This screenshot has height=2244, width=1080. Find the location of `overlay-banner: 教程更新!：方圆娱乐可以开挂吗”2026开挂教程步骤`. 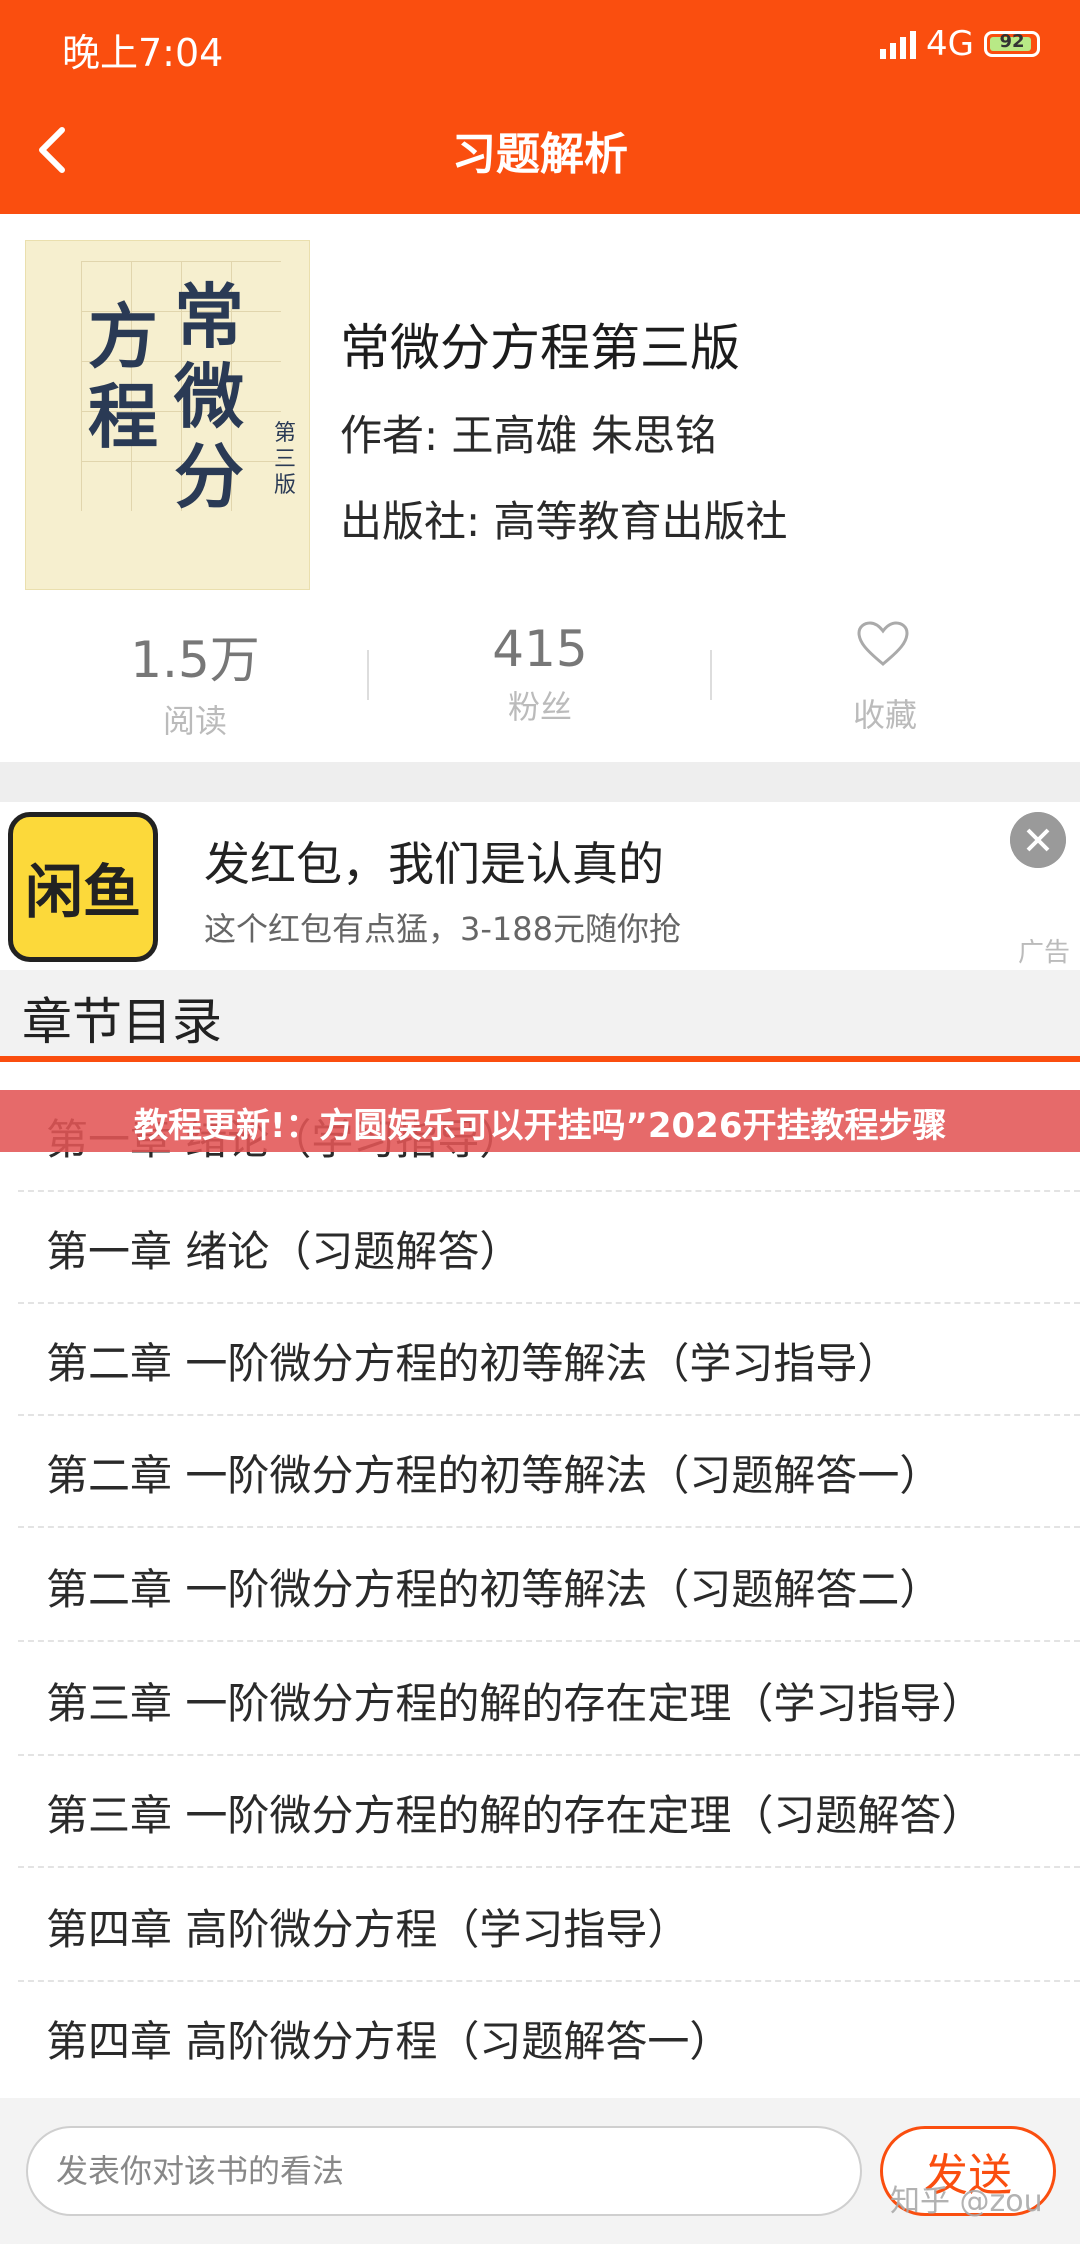

overlay-banner: 教程更新!：方圆娱乐可以开挂吗”2026开挂教程步骤 is located at coordinates (540, 1121).